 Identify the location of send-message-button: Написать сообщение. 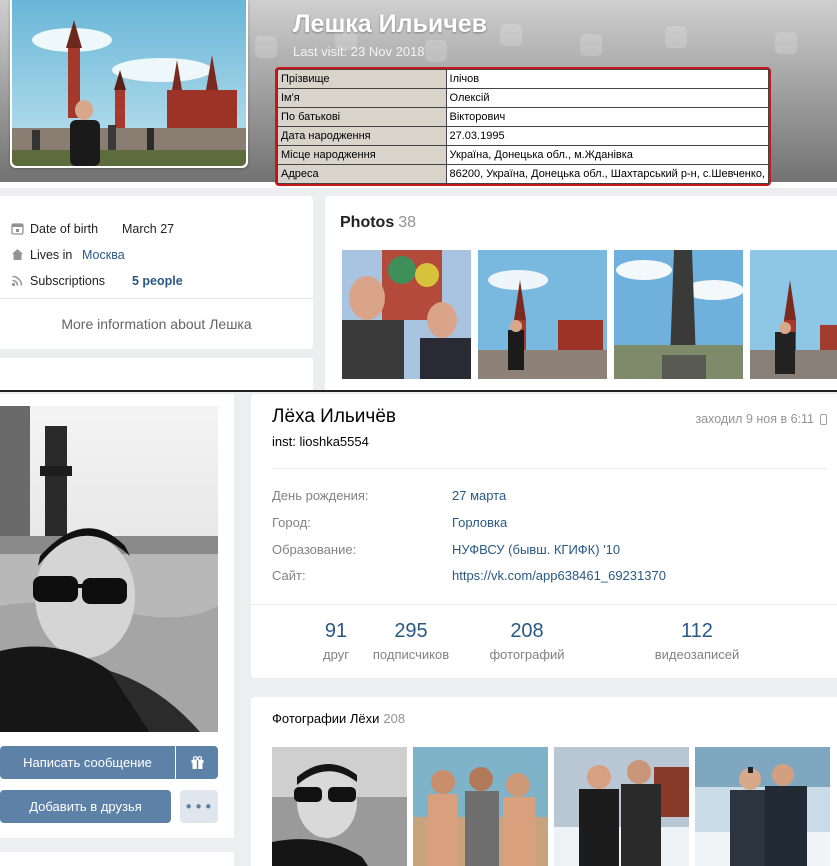
(87, 762).